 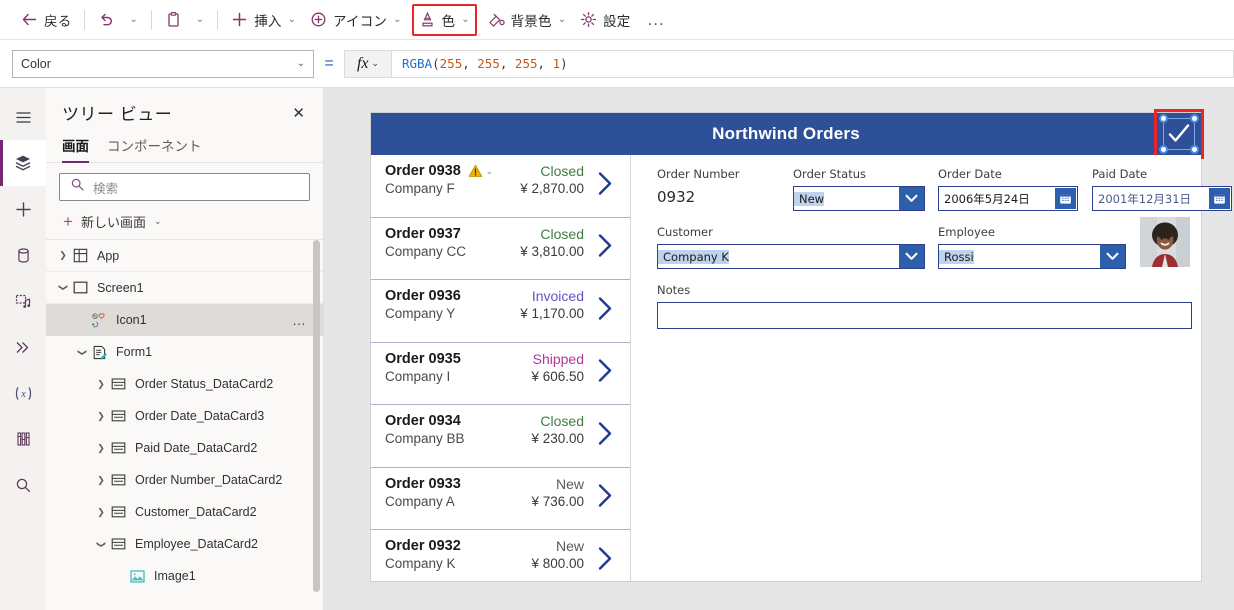 What do you see at coordinates (1162, 198) in the screenshot?
I see `paid-date-input: 2001年12月31日` at bounding box center [1162, 198].